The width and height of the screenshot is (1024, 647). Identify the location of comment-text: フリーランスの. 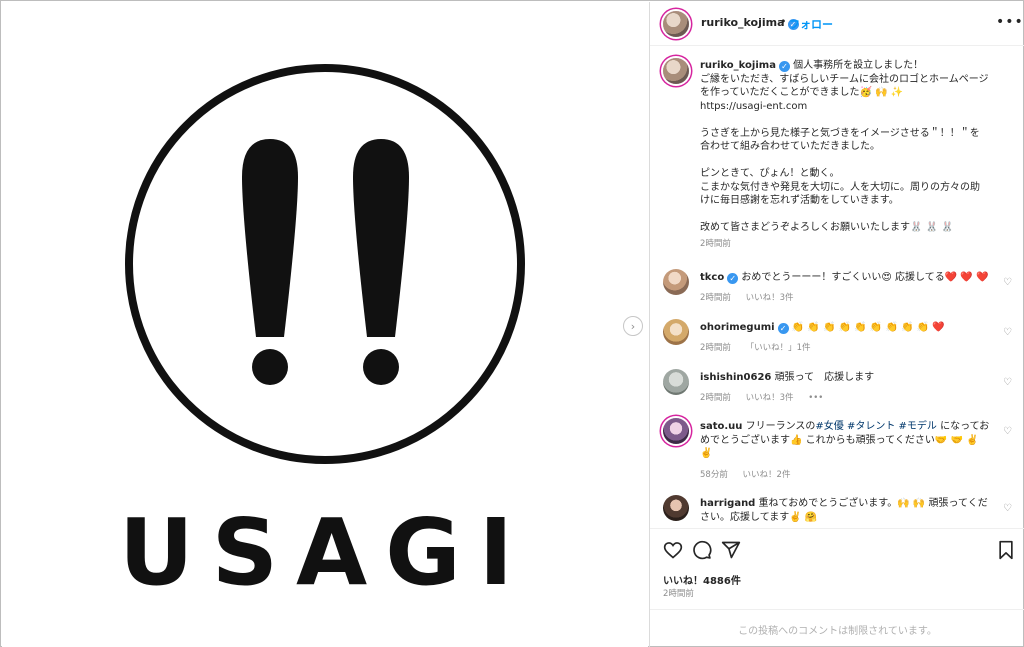
(780, 426).